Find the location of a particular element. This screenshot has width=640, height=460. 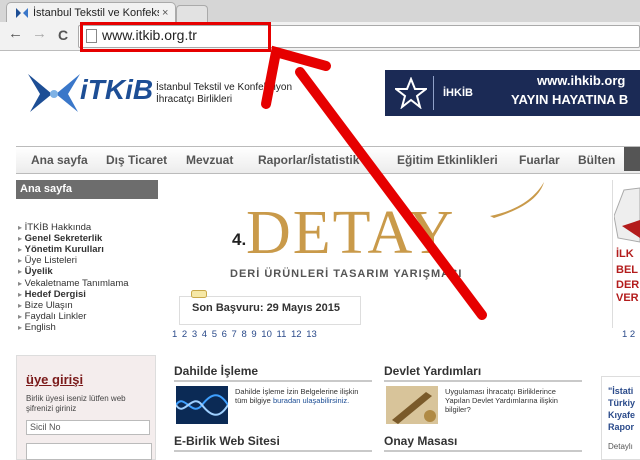

tab-title: İstanbul Tekstil ve Konfeksiyon is located at coordinates (96, 13).